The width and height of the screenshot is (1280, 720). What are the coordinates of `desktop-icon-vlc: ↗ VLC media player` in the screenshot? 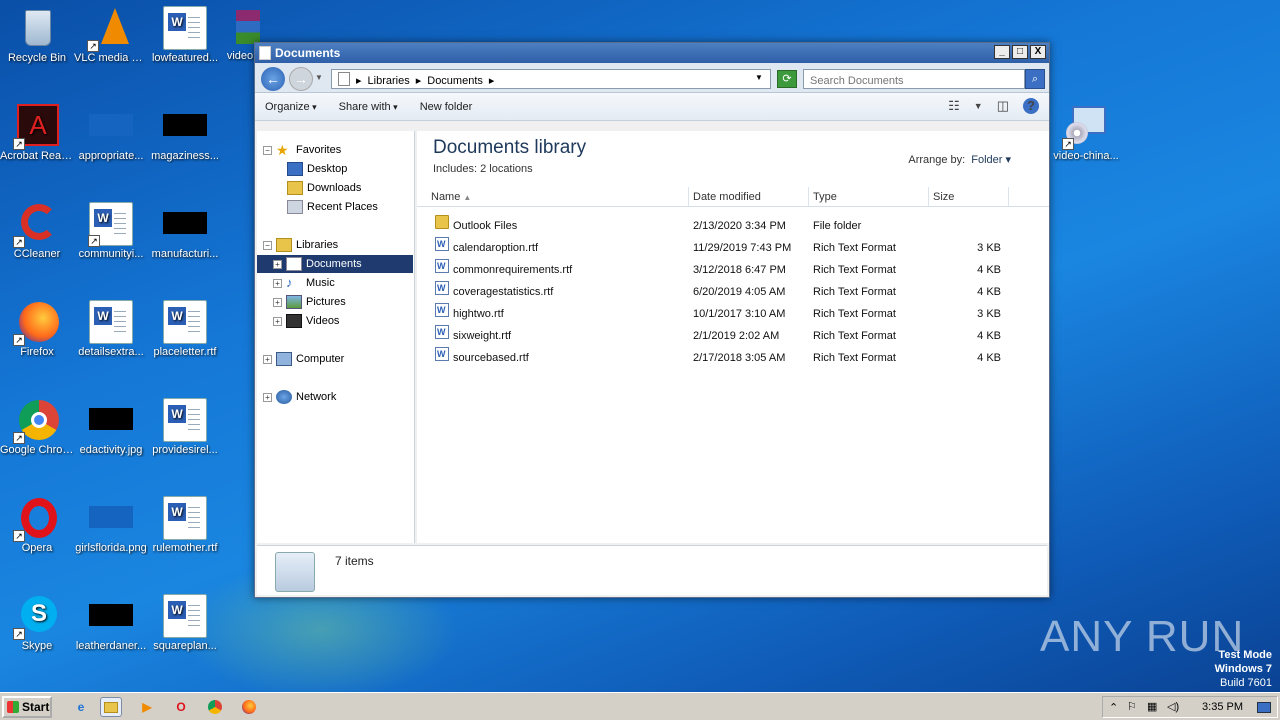 It's located at (111, 35).